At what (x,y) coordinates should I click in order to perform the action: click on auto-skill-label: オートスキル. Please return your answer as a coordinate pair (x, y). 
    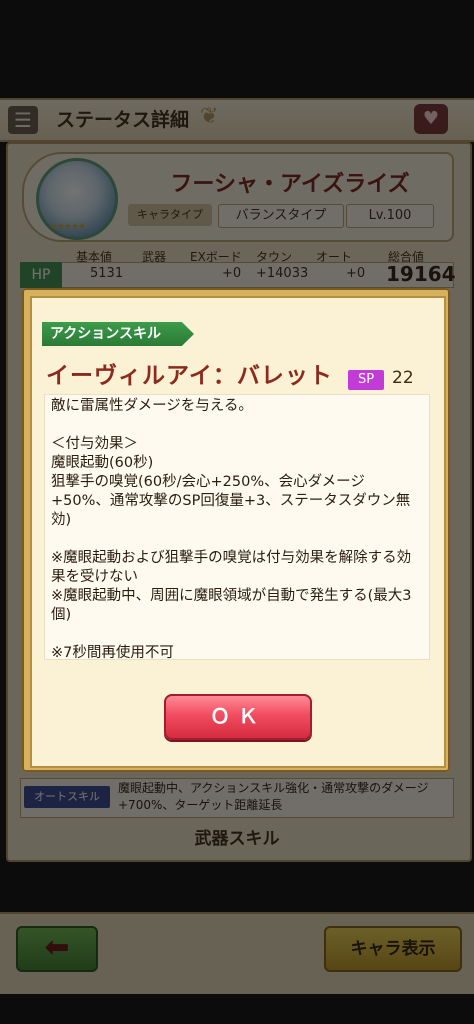
    Looking at the image, I should click on (67, 797).